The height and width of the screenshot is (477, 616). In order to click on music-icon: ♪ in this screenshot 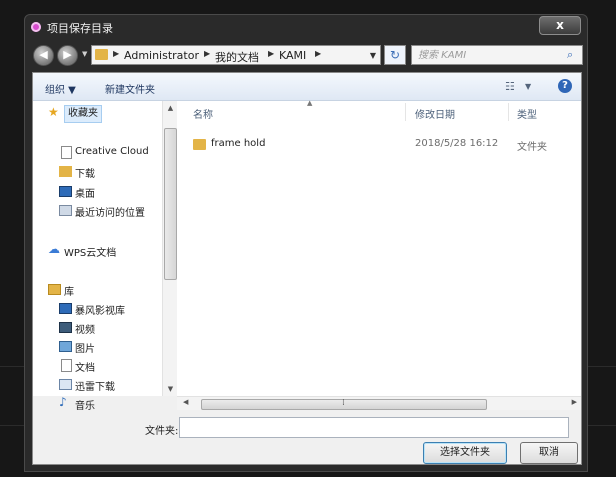, I will do `click(63, 402)`.